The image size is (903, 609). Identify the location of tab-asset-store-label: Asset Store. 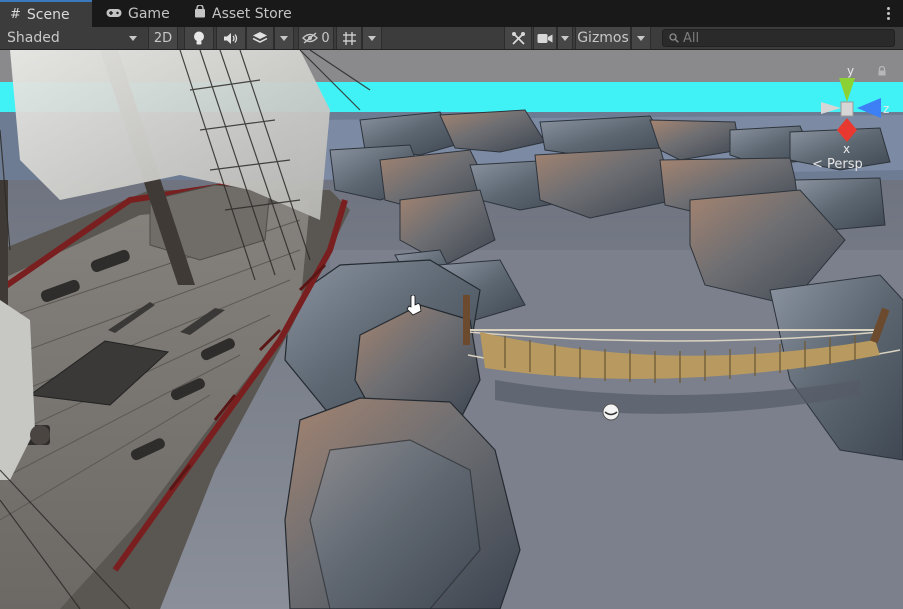
(252, 13).